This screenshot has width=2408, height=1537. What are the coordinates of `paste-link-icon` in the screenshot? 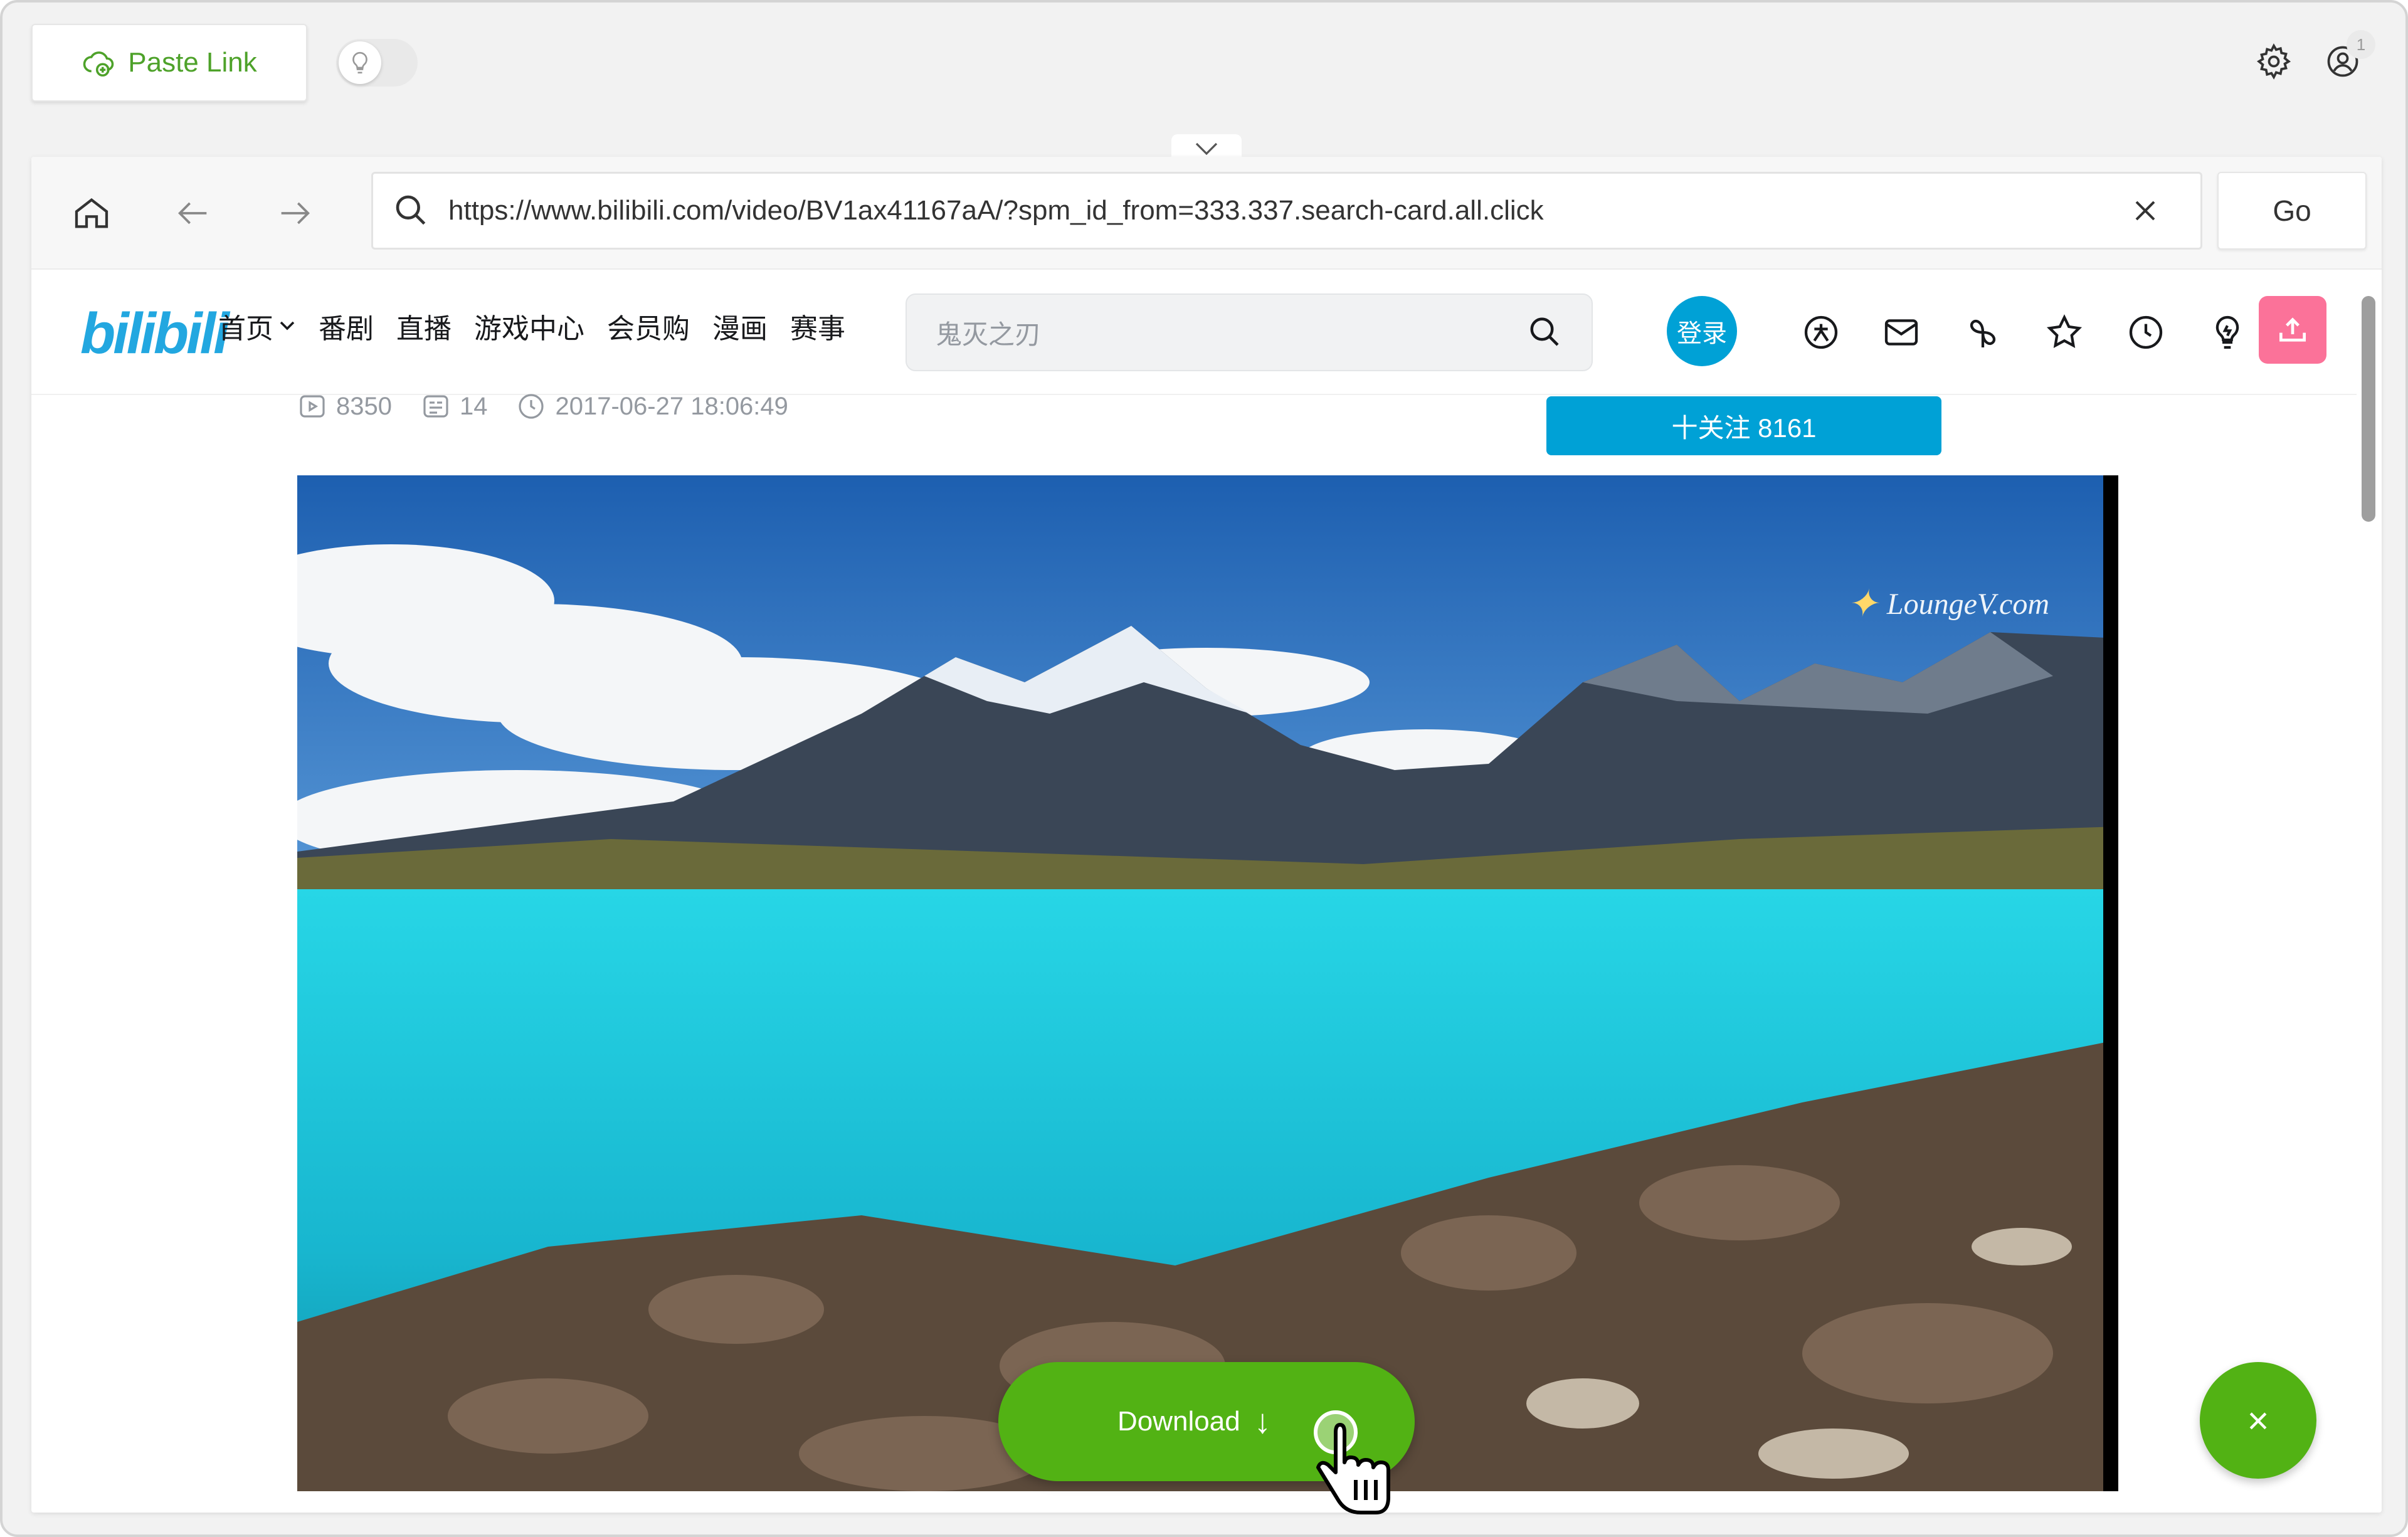 It's located at (98, 64).